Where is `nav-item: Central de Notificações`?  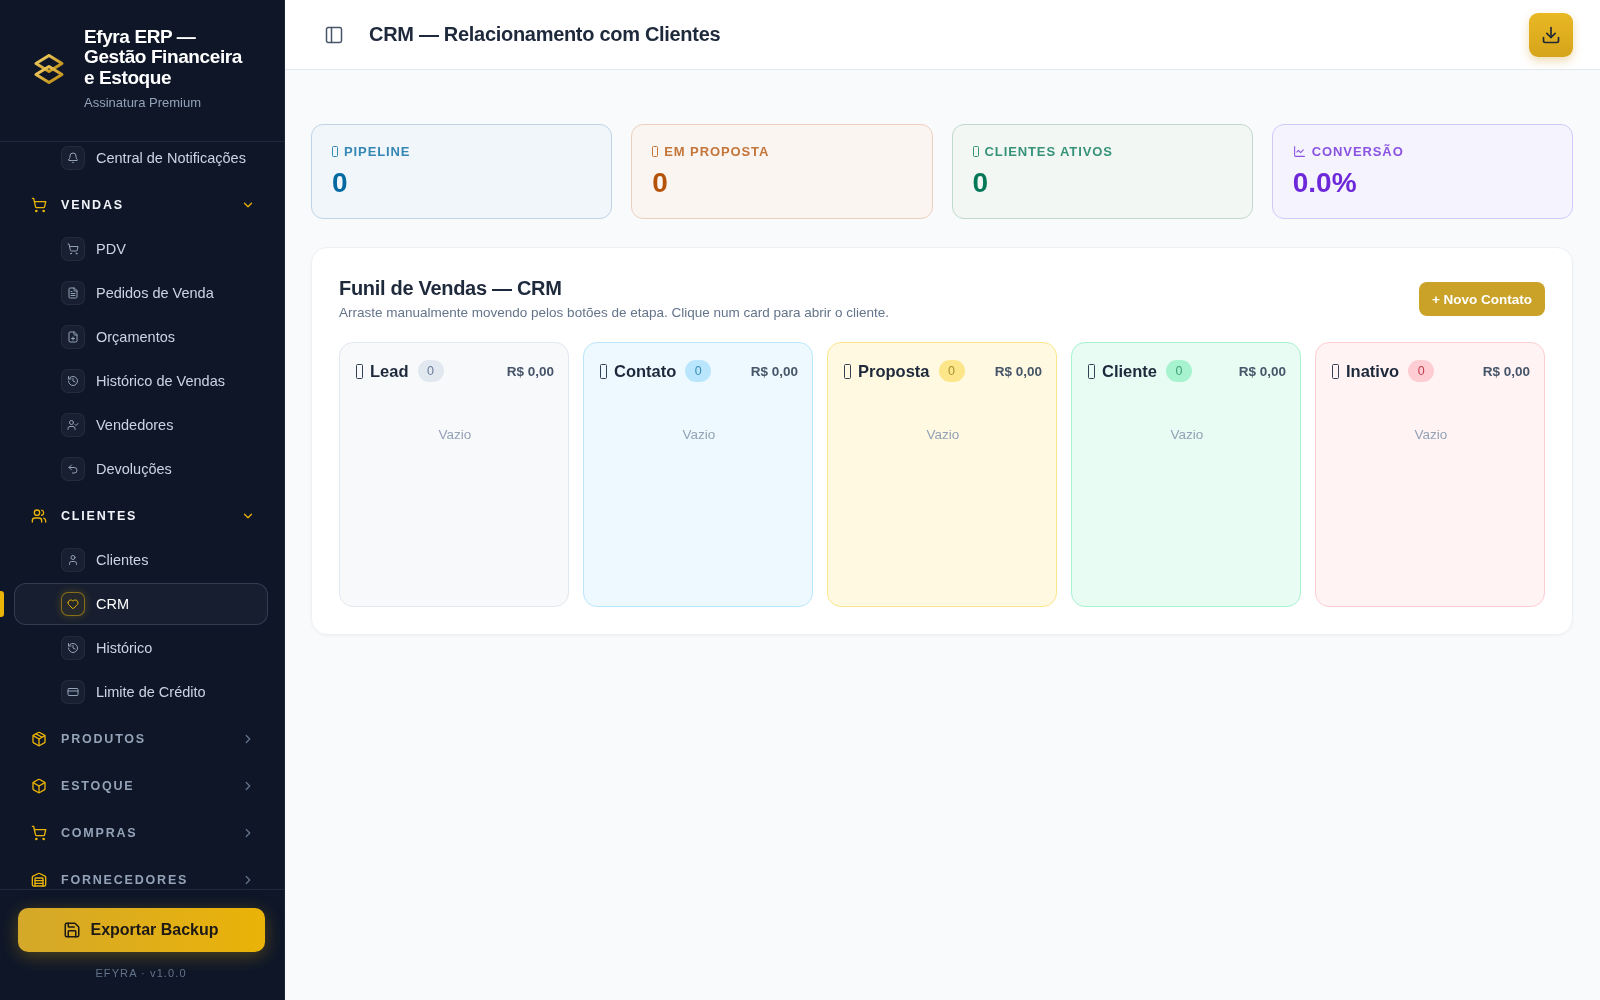
nav-item: Central de Notificações is located at coordinates (141, 161).